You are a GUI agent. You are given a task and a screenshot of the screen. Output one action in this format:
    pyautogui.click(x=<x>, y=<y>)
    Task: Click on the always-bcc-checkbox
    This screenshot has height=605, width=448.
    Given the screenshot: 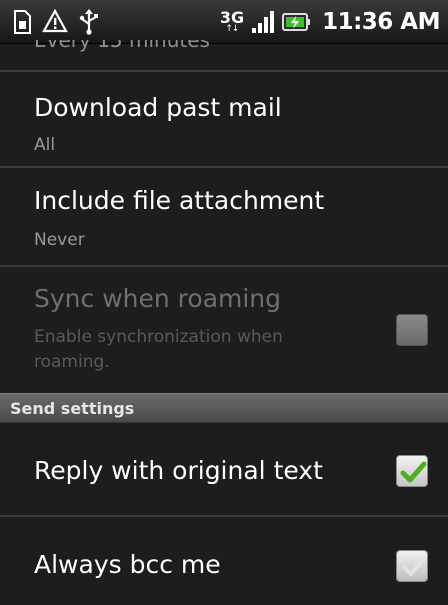 What is the action you would take?
    pyautogui.click(x=412, y=566)
    